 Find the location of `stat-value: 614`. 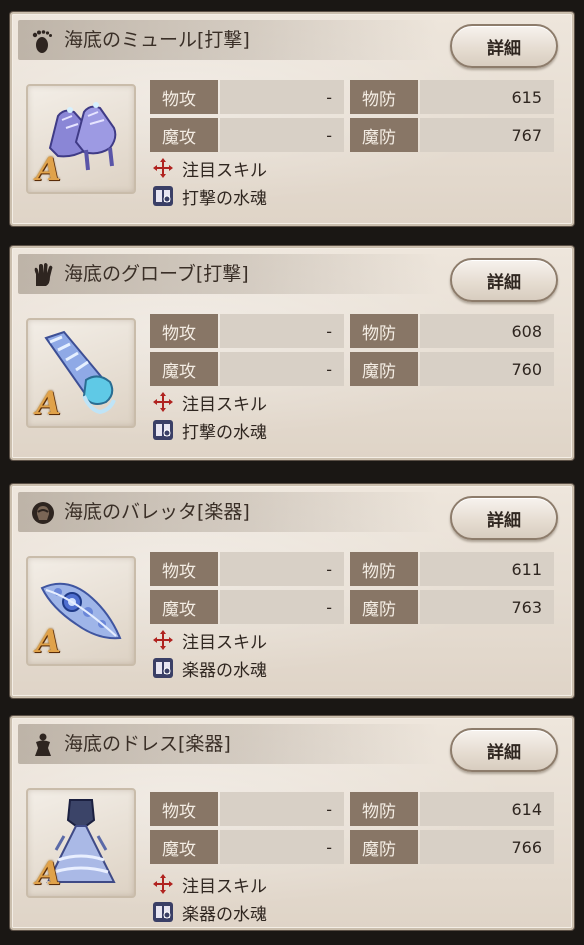

stat-value: 614 is located at coordinates (487, 809).